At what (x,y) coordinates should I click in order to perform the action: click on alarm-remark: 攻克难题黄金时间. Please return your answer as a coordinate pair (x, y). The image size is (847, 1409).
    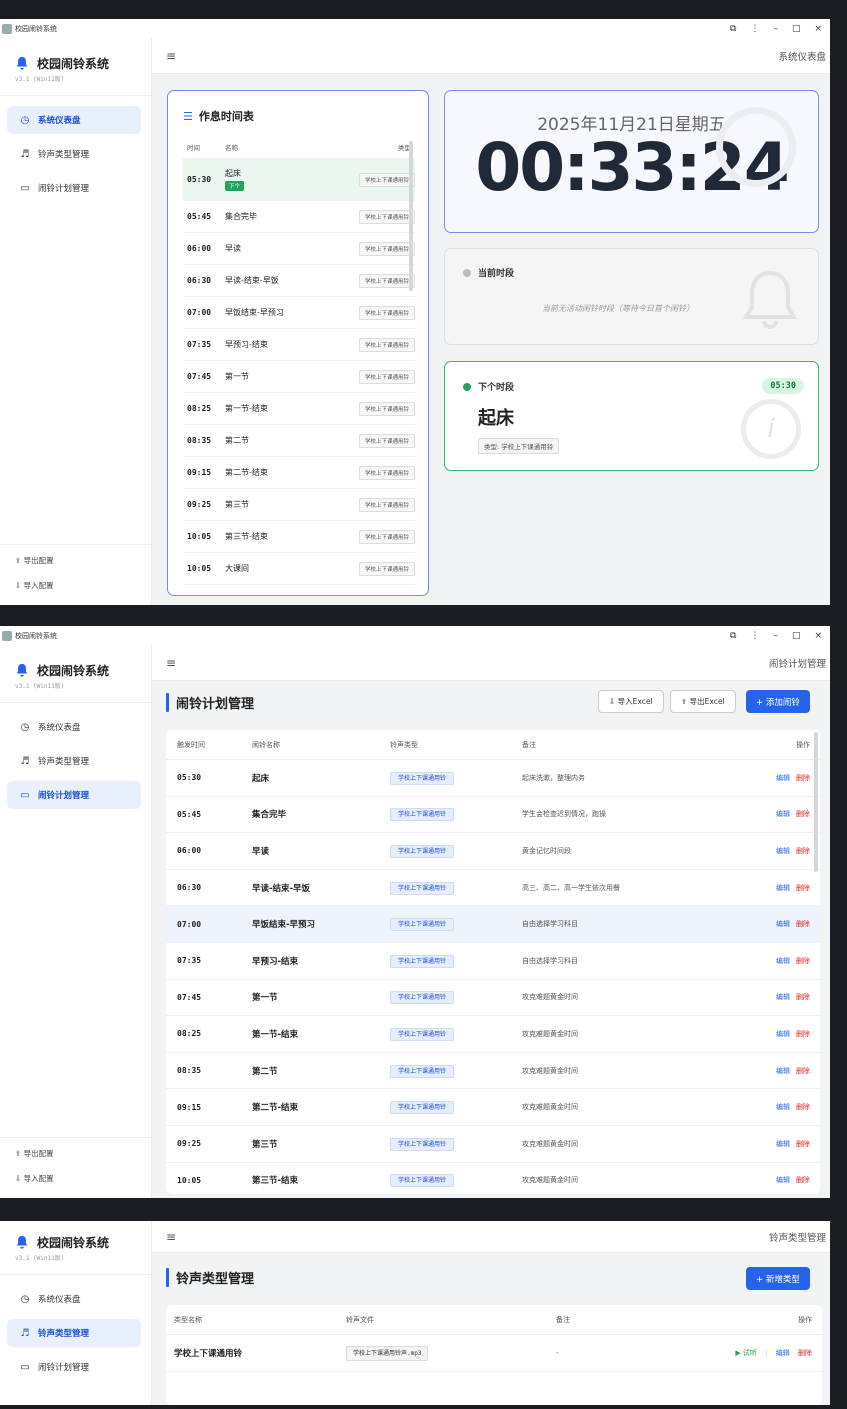
    Looking at the image, I should click on (550, 1180).